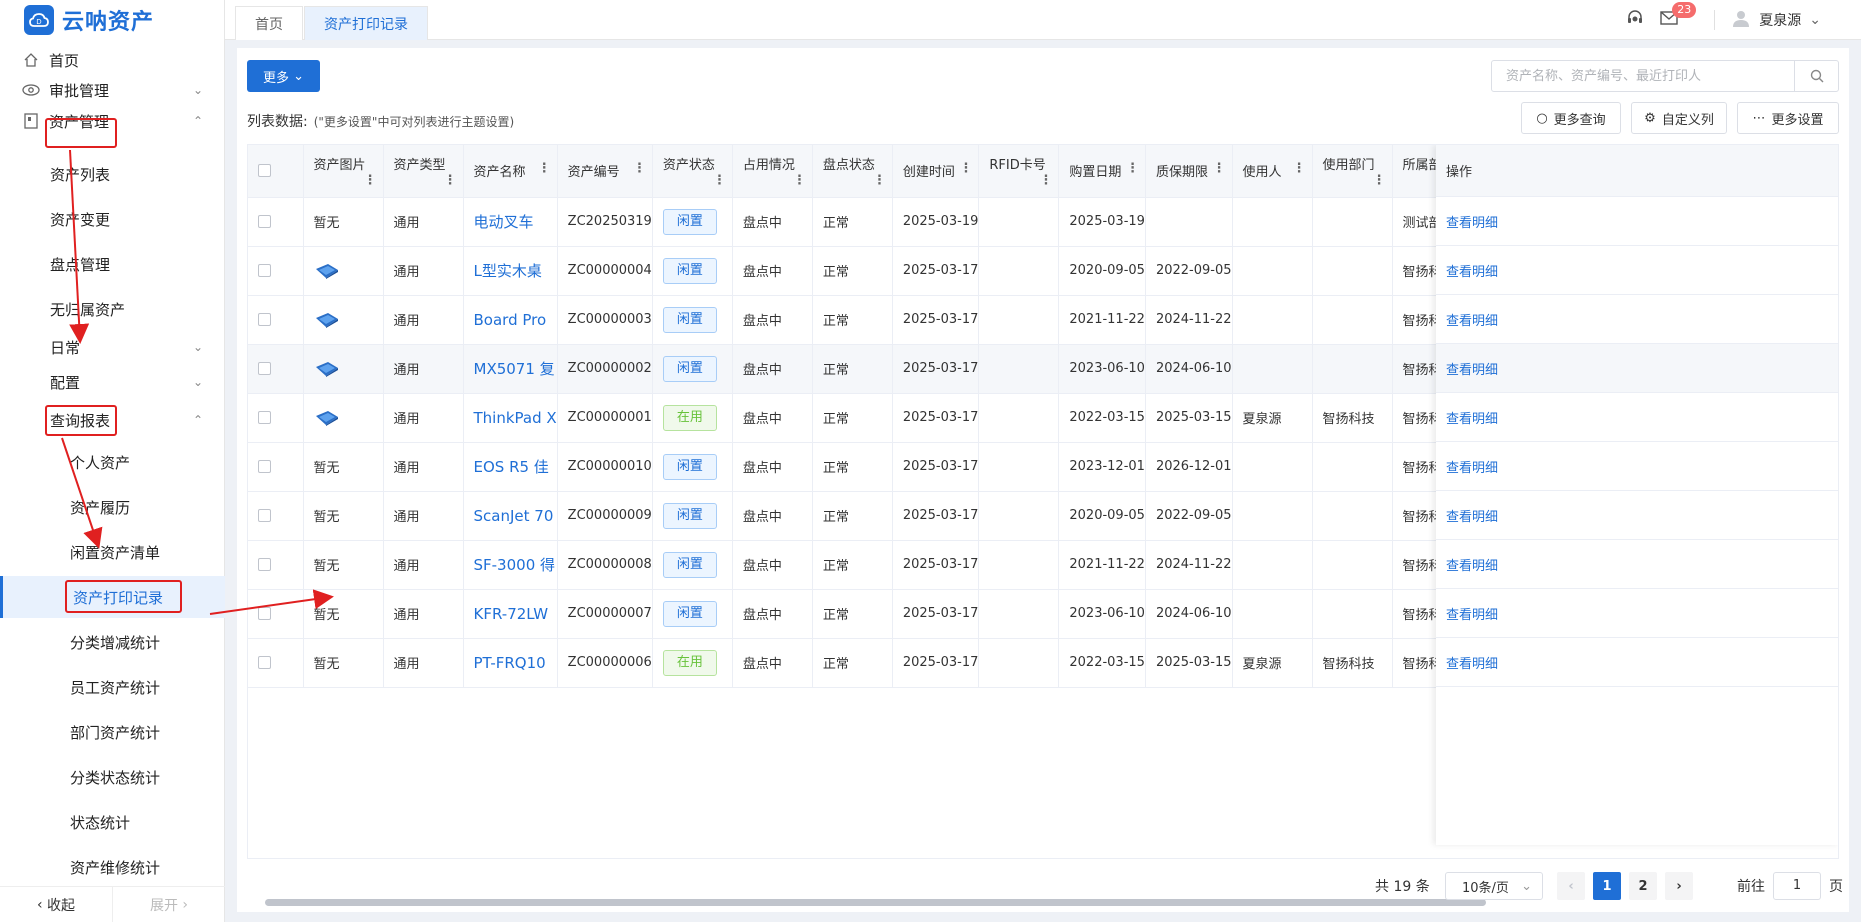  I want to click on column-header: 创建时间 ⋮, so click(936, 171).